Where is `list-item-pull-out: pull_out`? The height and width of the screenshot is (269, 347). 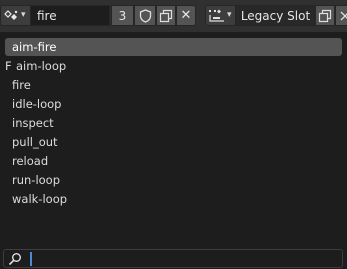 list-item-pull-out: pull_out is located at coordinates (173, 142).